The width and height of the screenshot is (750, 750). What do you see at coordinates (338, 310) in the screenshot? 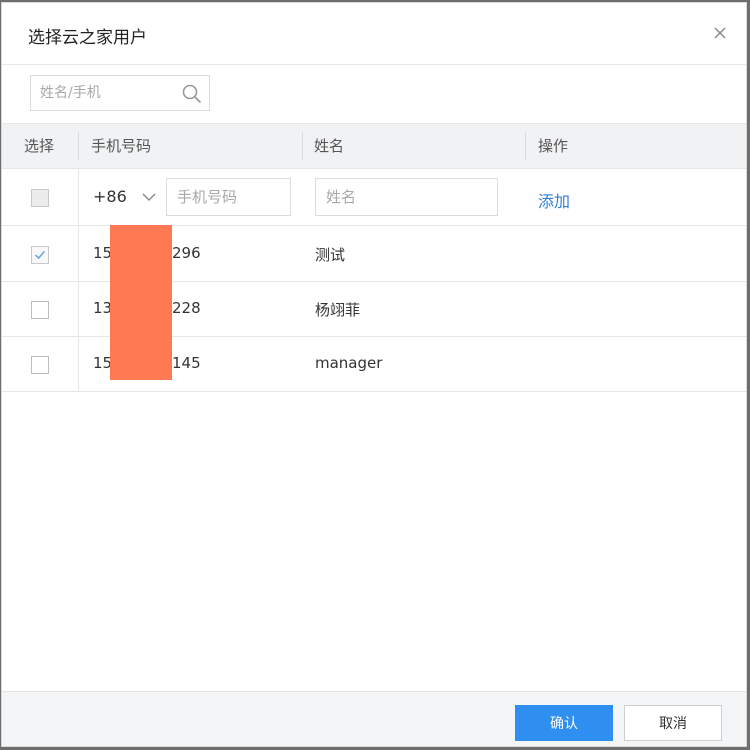
I see `user-name: 杨翊菲` at bounding box center [338, 310].